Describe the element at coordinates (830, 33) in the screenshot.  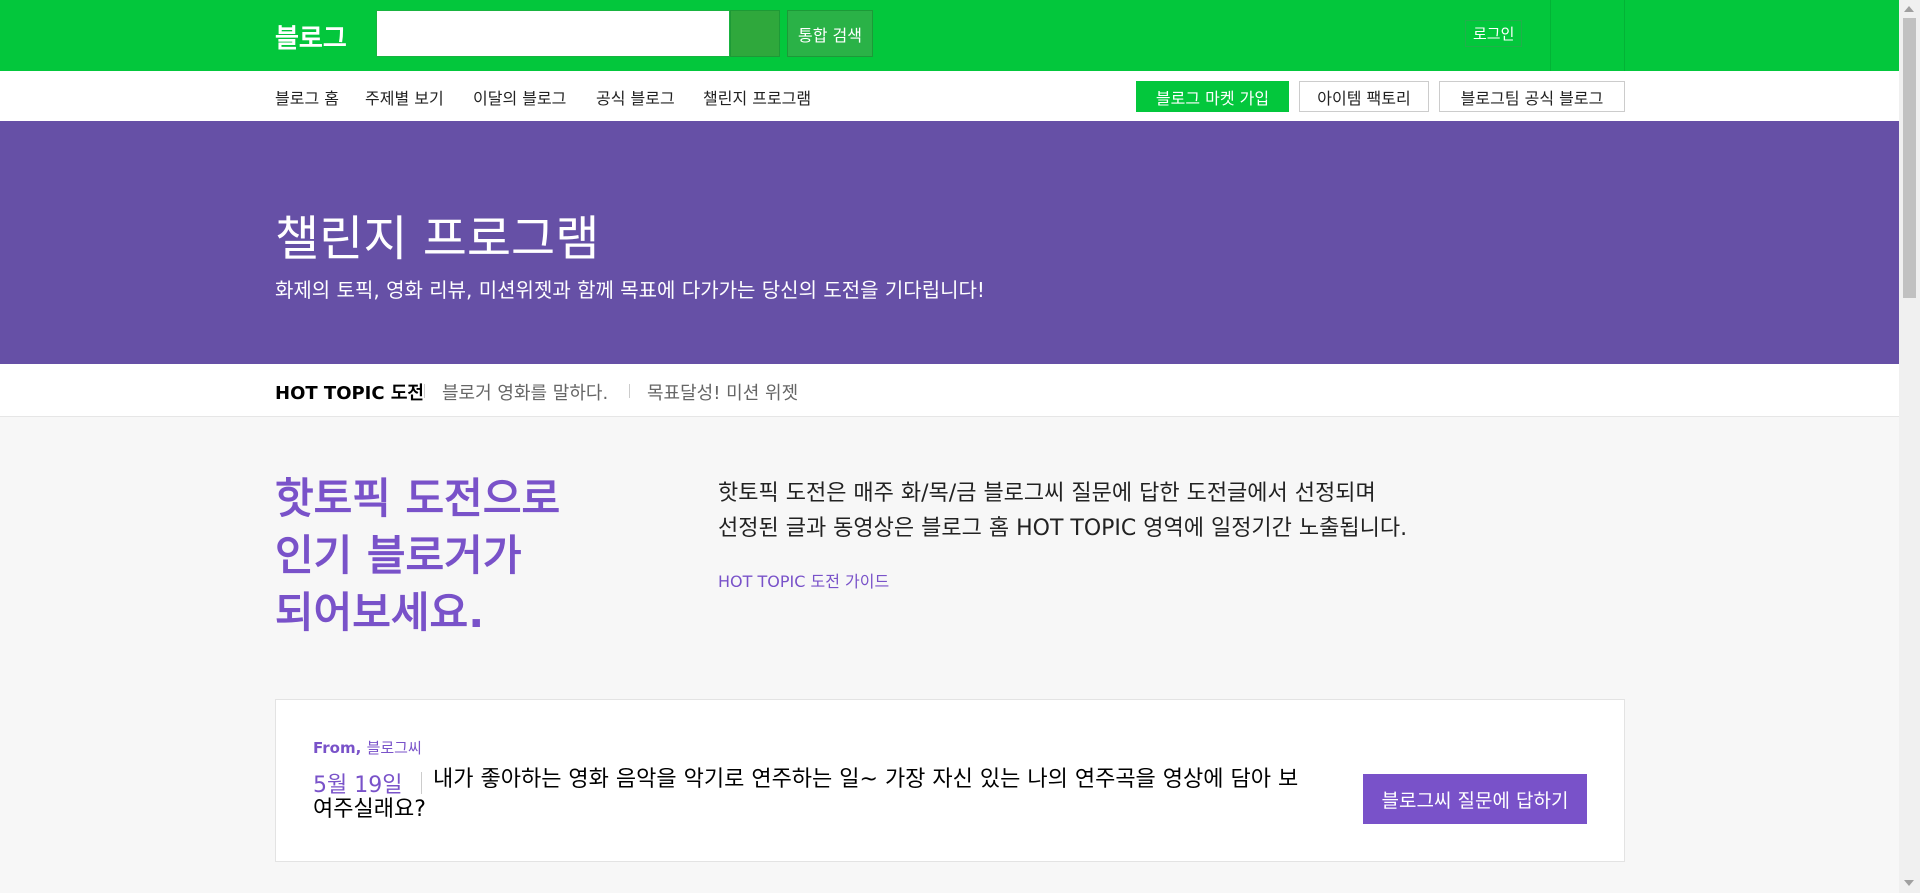
I see `unified-search-button: 통합 검색` at that location.